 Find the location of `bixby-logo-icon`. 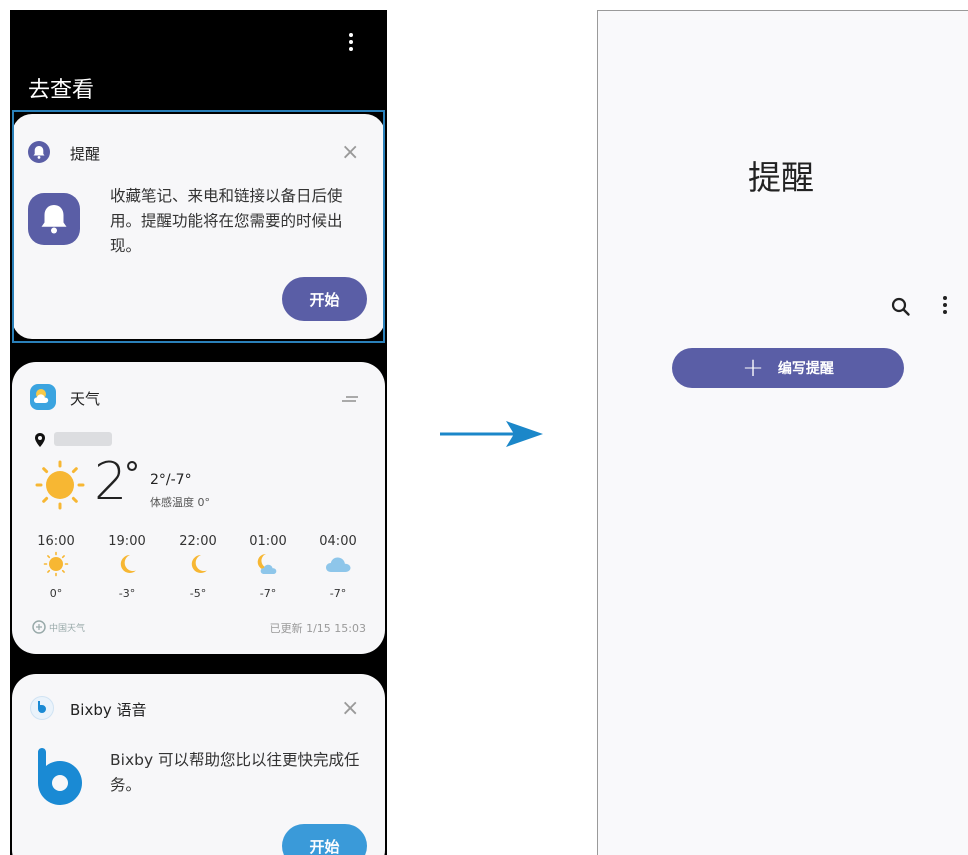

bixby-logo-icon is located at coordinates (57, 779).